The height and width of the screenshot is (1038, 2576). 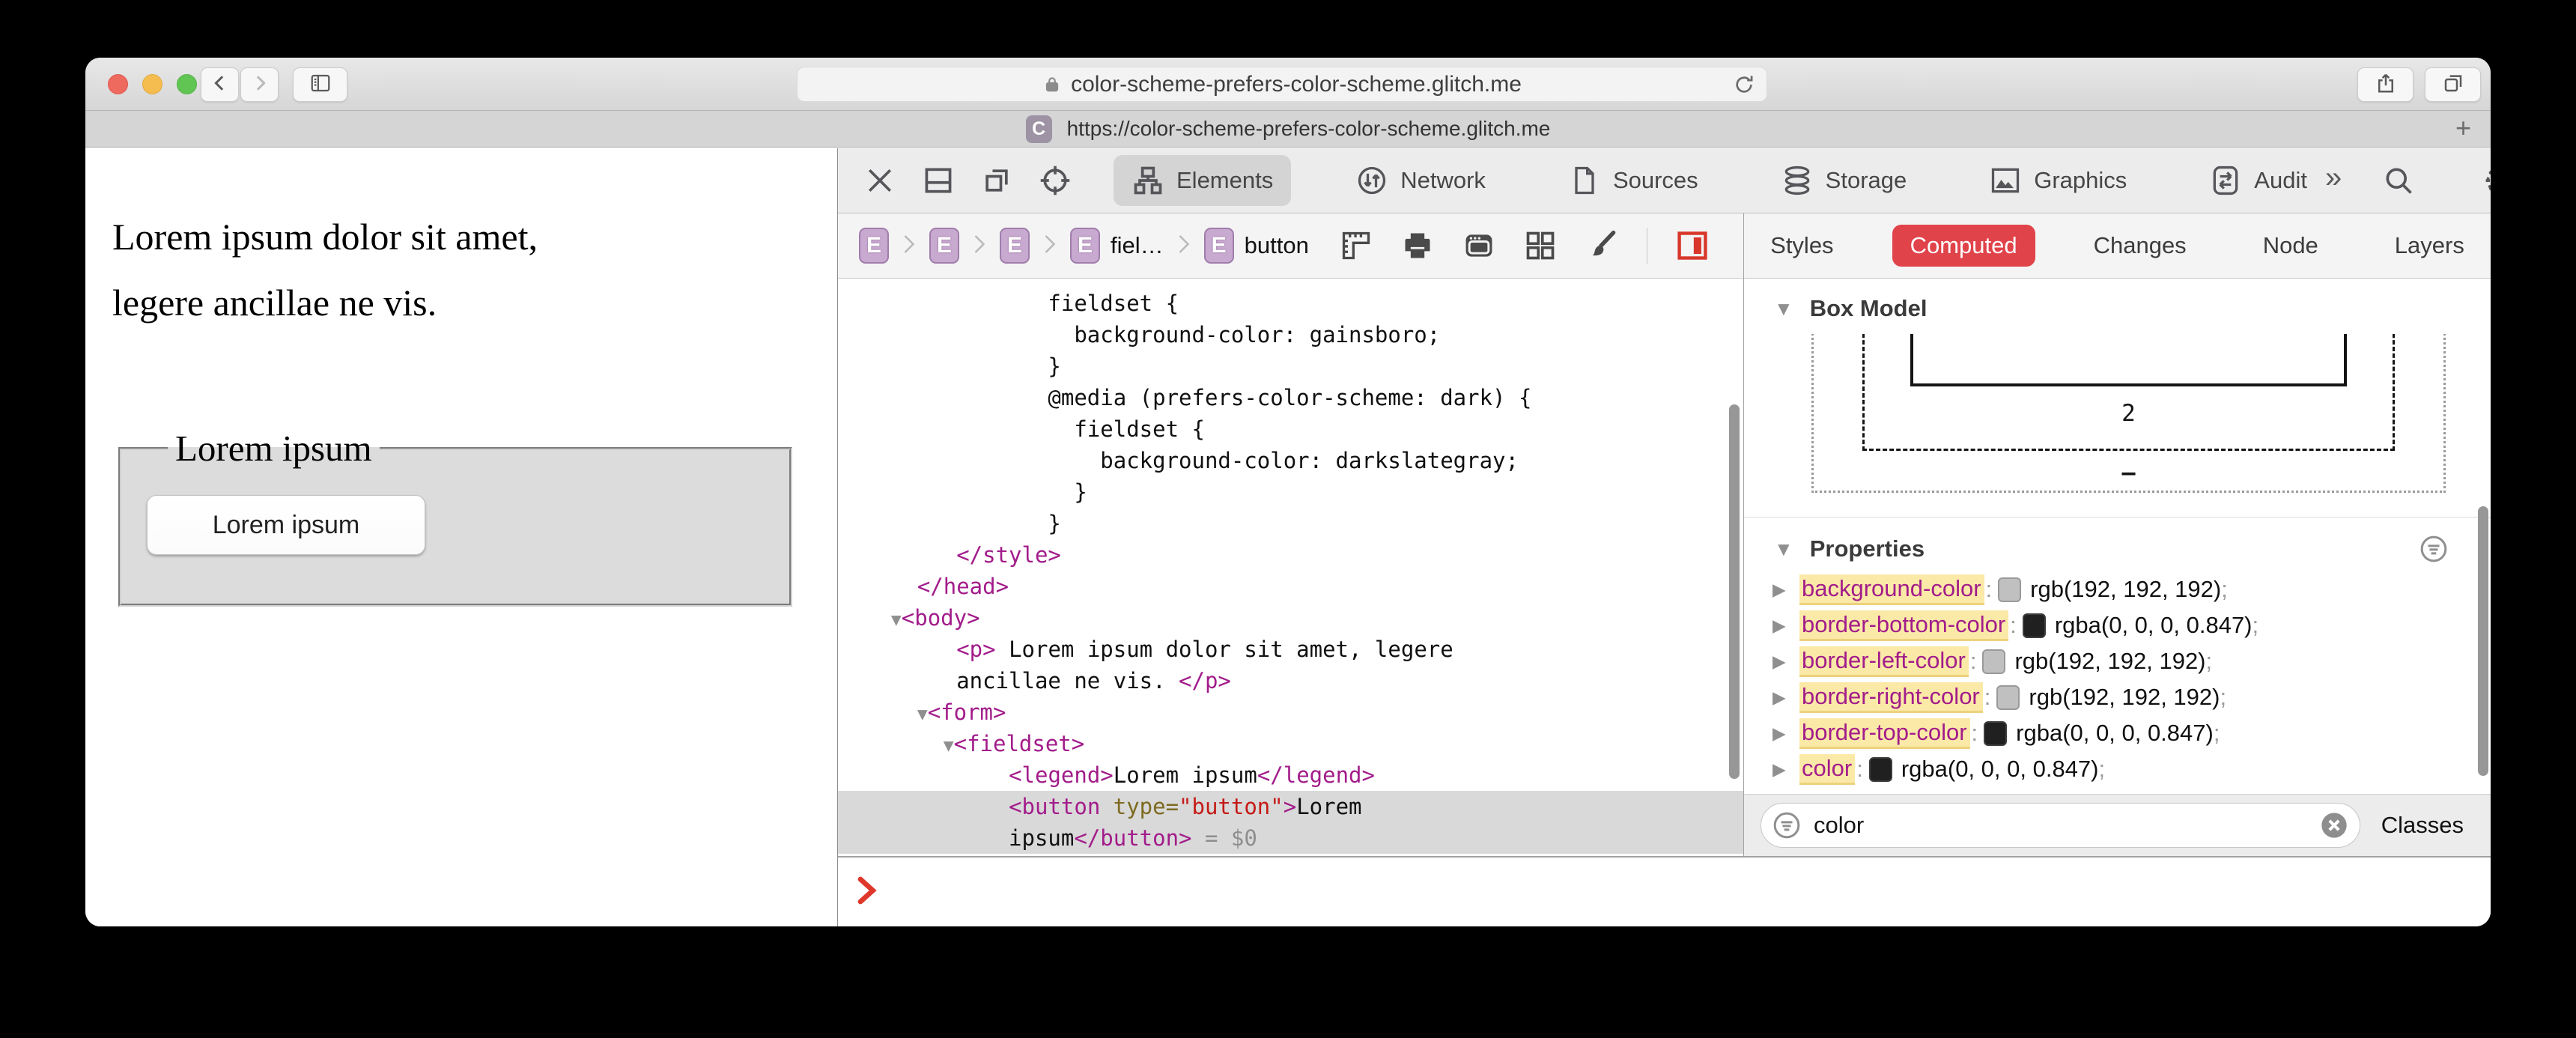 What do you see at coordinates (2334, 825) in the screenshot?
I see `clear-filter-button` at bounding box center [2334, 825].